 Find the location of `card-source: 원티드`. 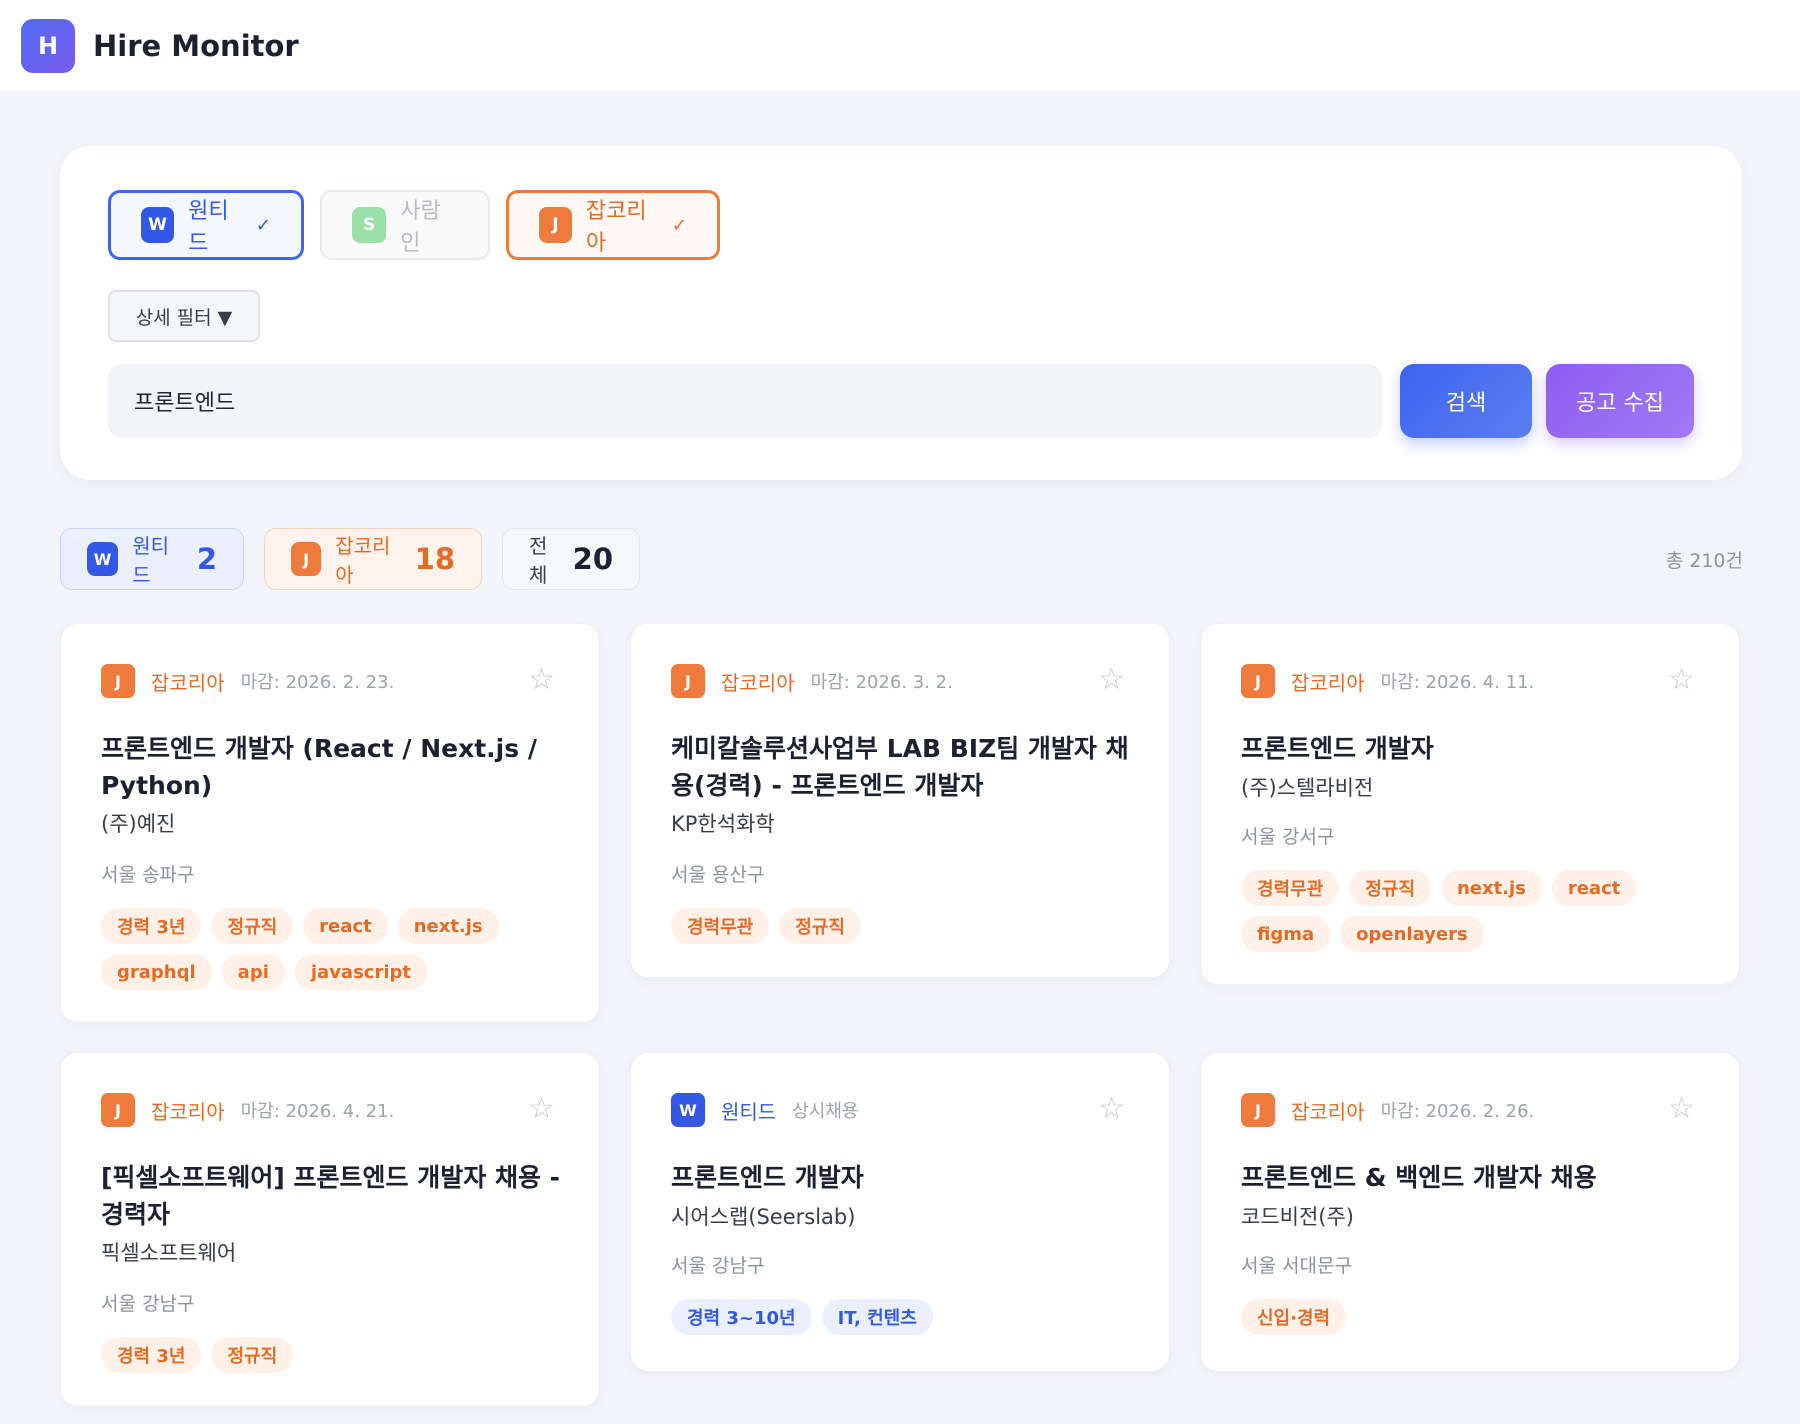

card-source: 원티드 is located at coordinates (749, 1111).